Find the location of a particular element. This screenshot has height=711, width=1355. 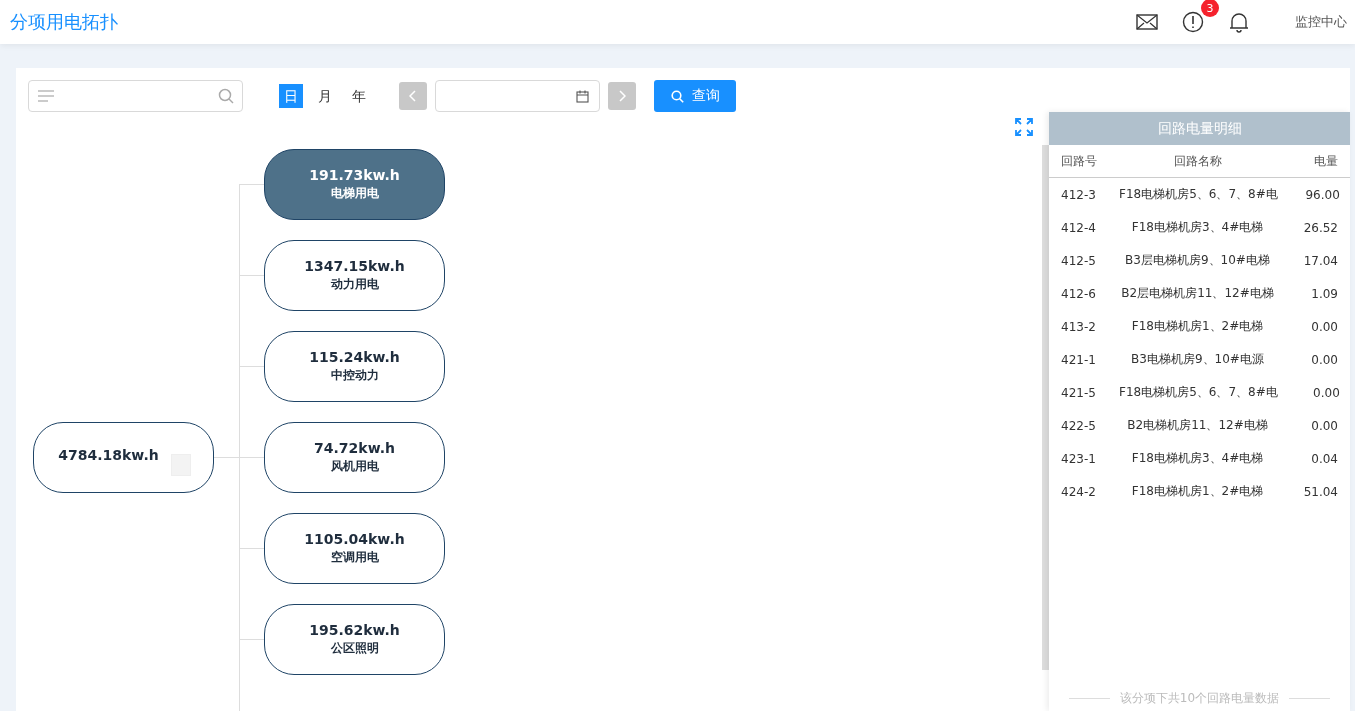

column-header: 回路号 is located at coordinates (1079, 161).